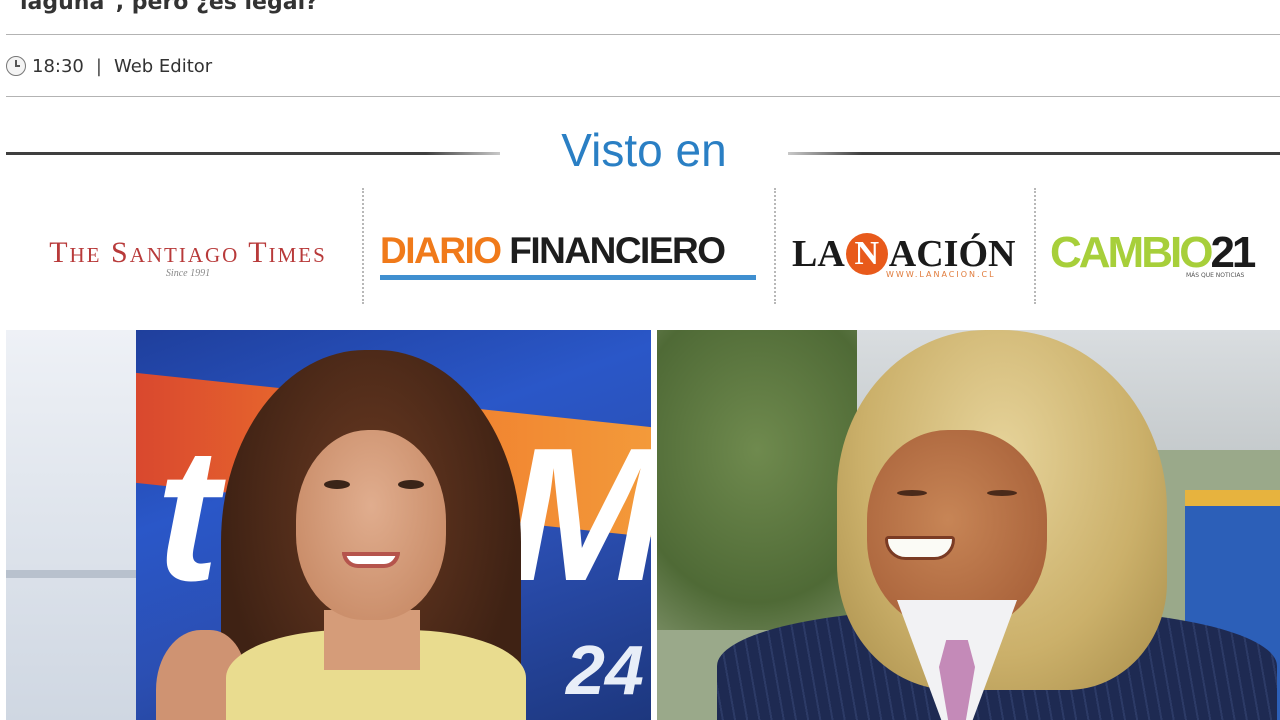 This screenshot has width=1280, height=720. Describe the element at coordinates (1215, 275) in the screenshot. I see `c21-tagline: MÁS QUE NOTICIAS` at that location.